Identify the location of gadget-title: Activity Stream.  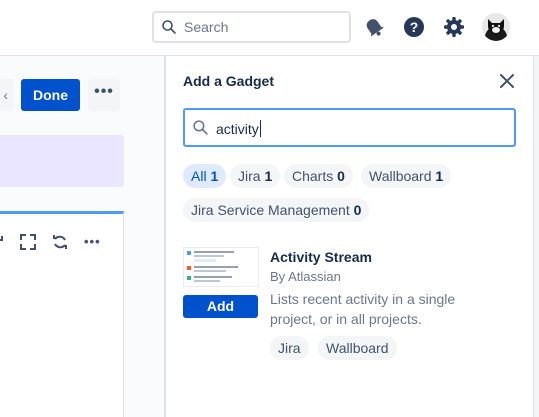
(321, 257).